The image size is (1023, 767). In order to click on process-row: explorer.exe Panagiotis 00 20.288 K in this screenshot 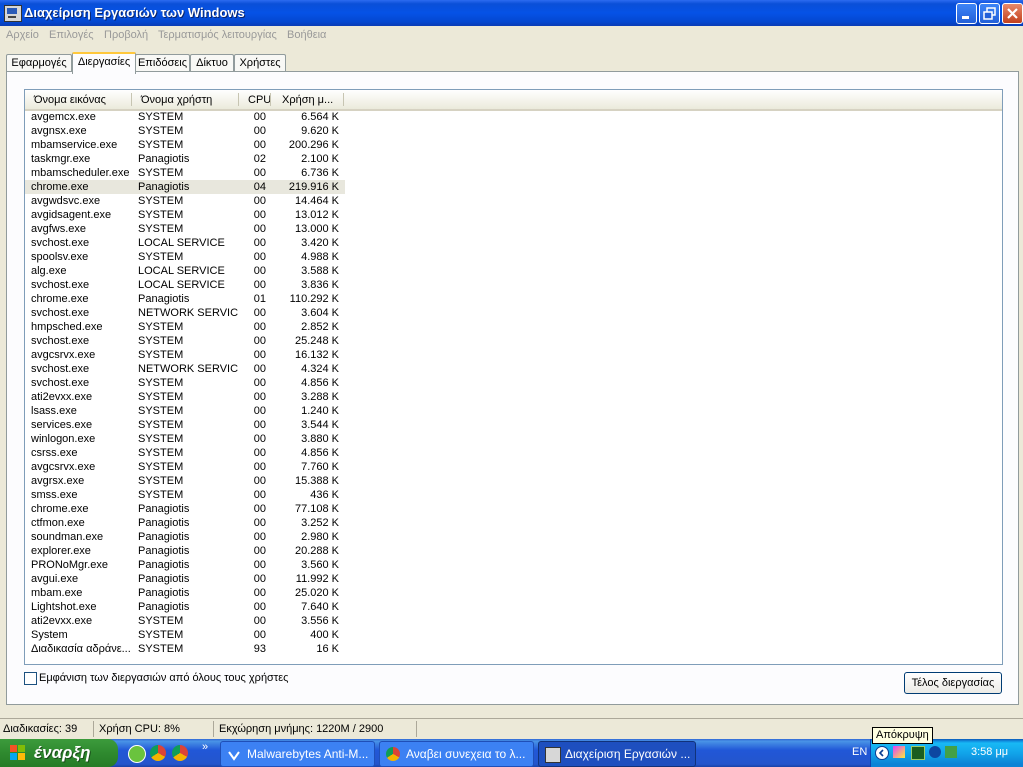, I will do `click(513, 551)`.